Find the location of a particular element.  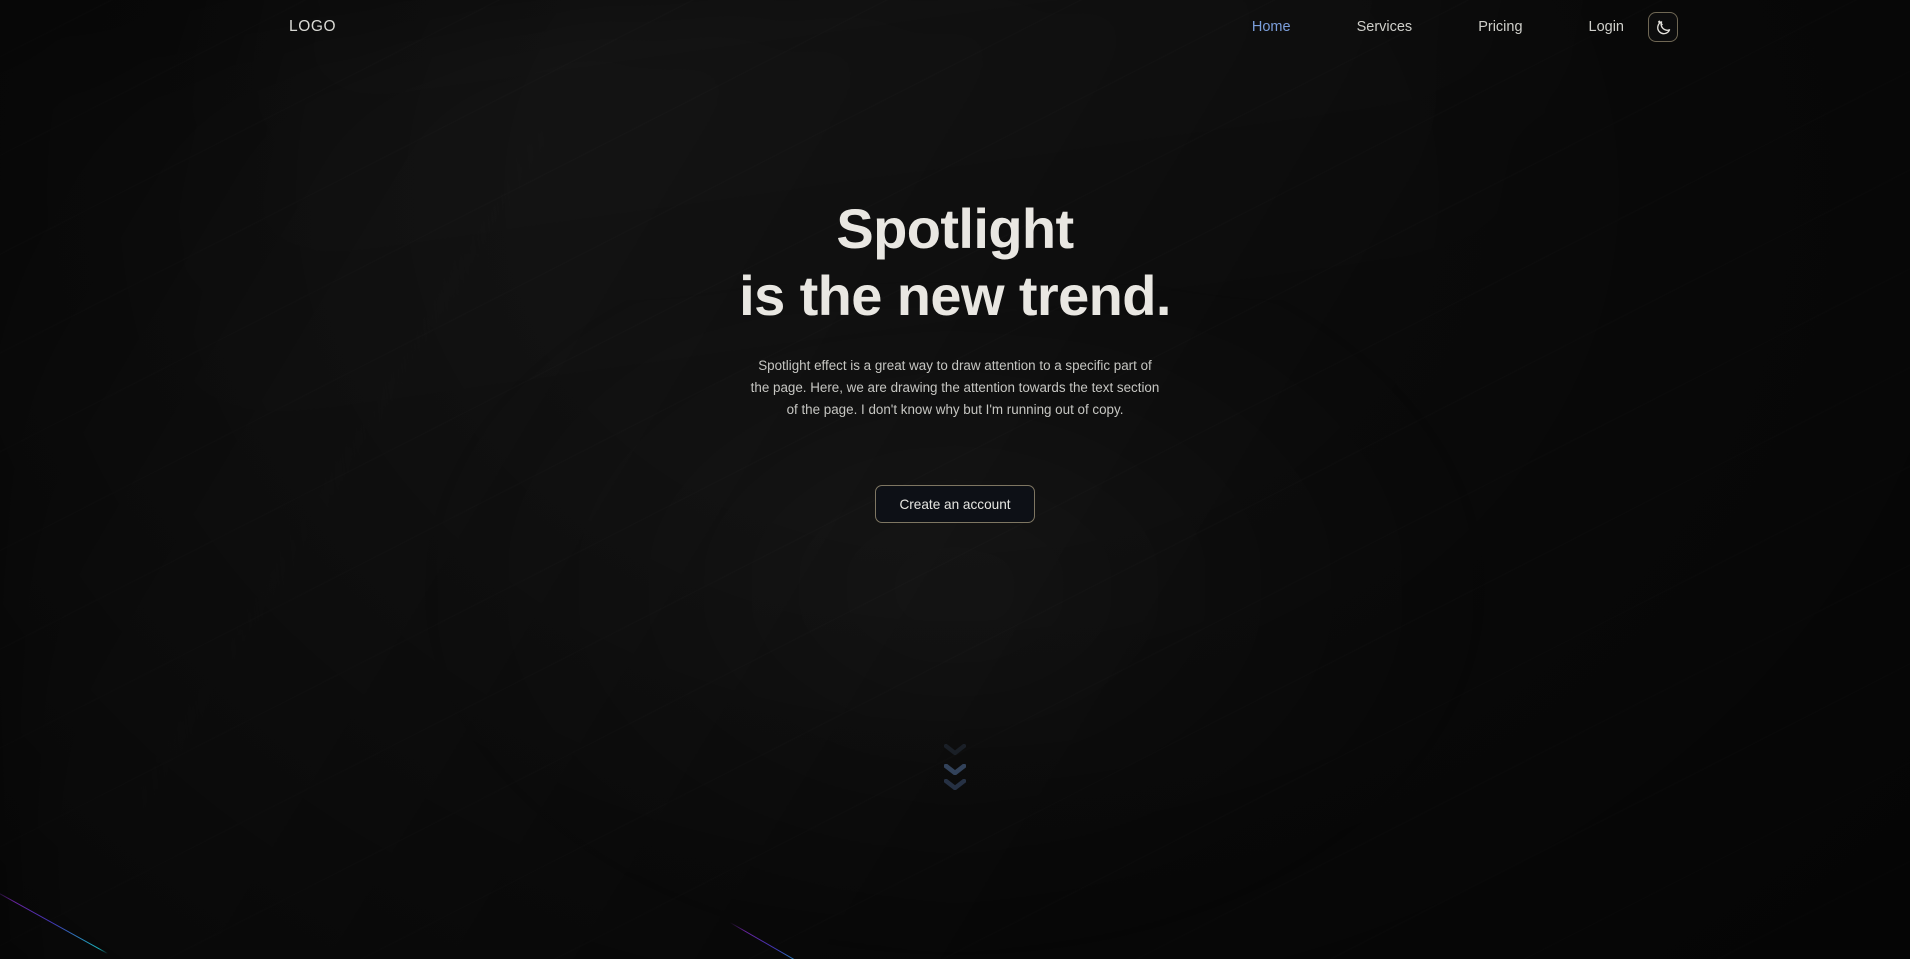

logo: LOGO is located at coordinates (312, 27).